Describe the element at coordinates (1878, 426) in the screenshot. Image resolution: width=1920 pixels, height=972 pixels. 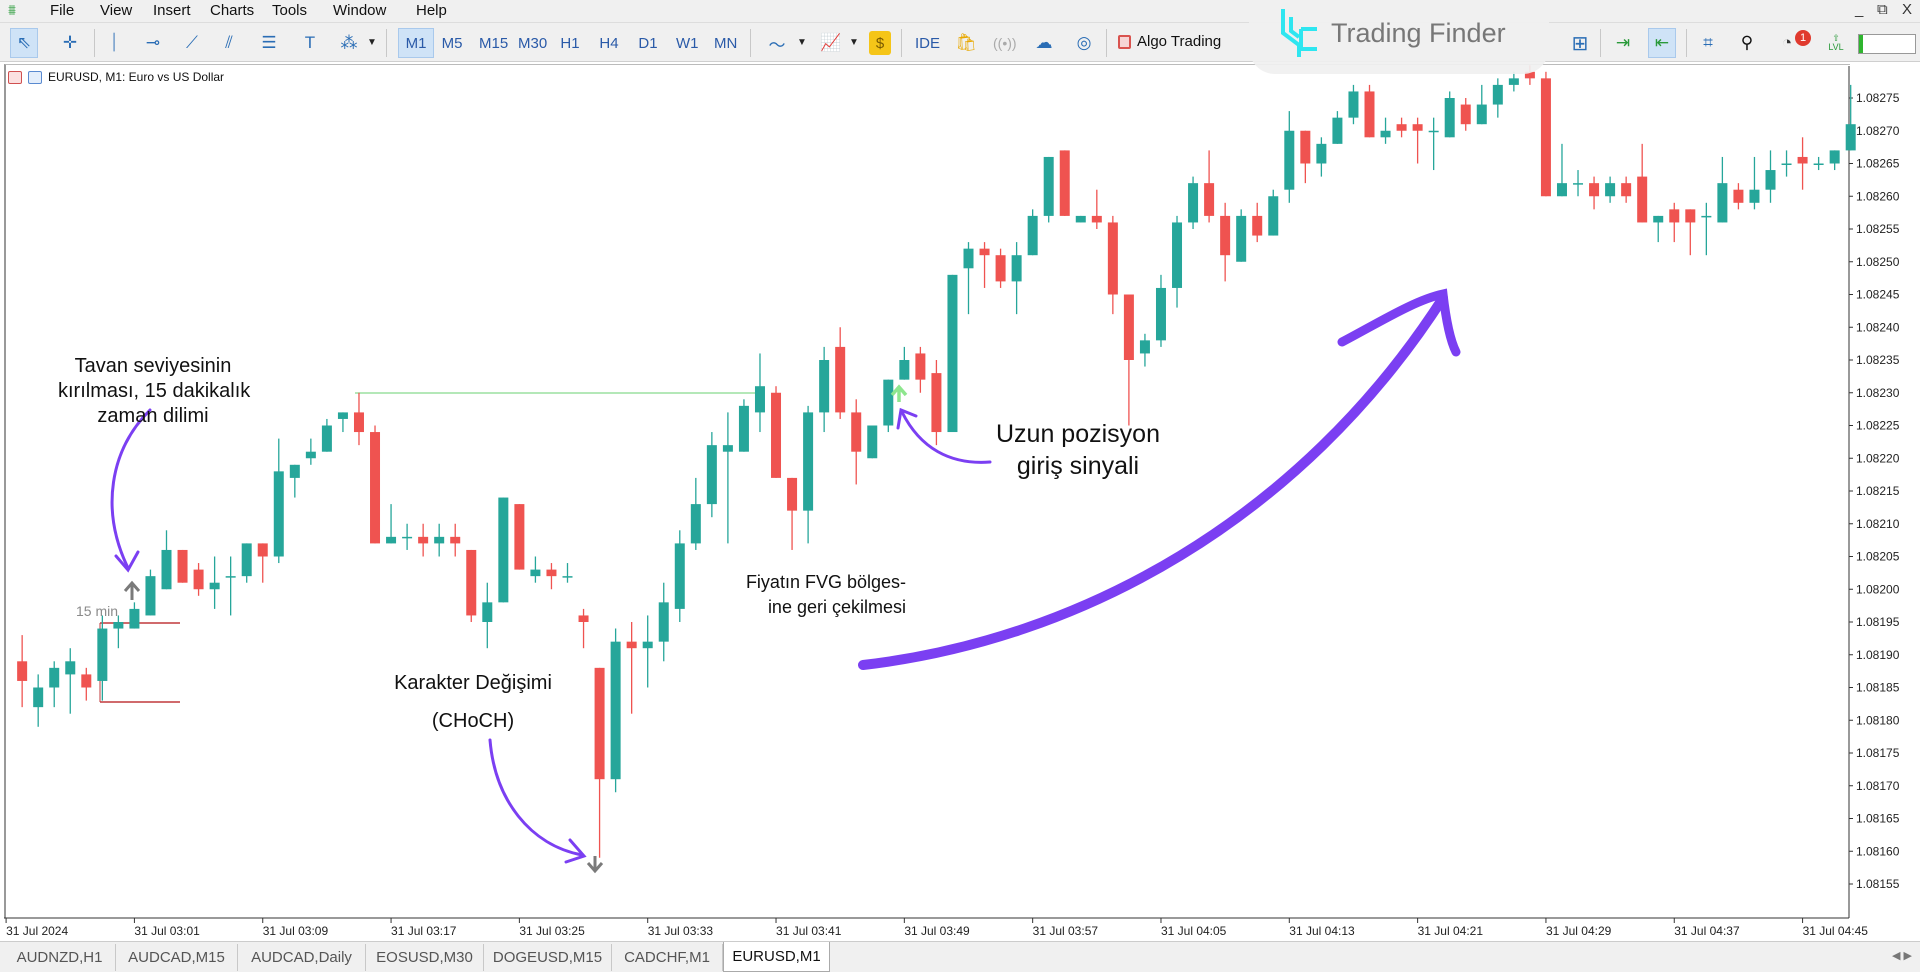
I see `y-tick-label: 1.08225` at that location.